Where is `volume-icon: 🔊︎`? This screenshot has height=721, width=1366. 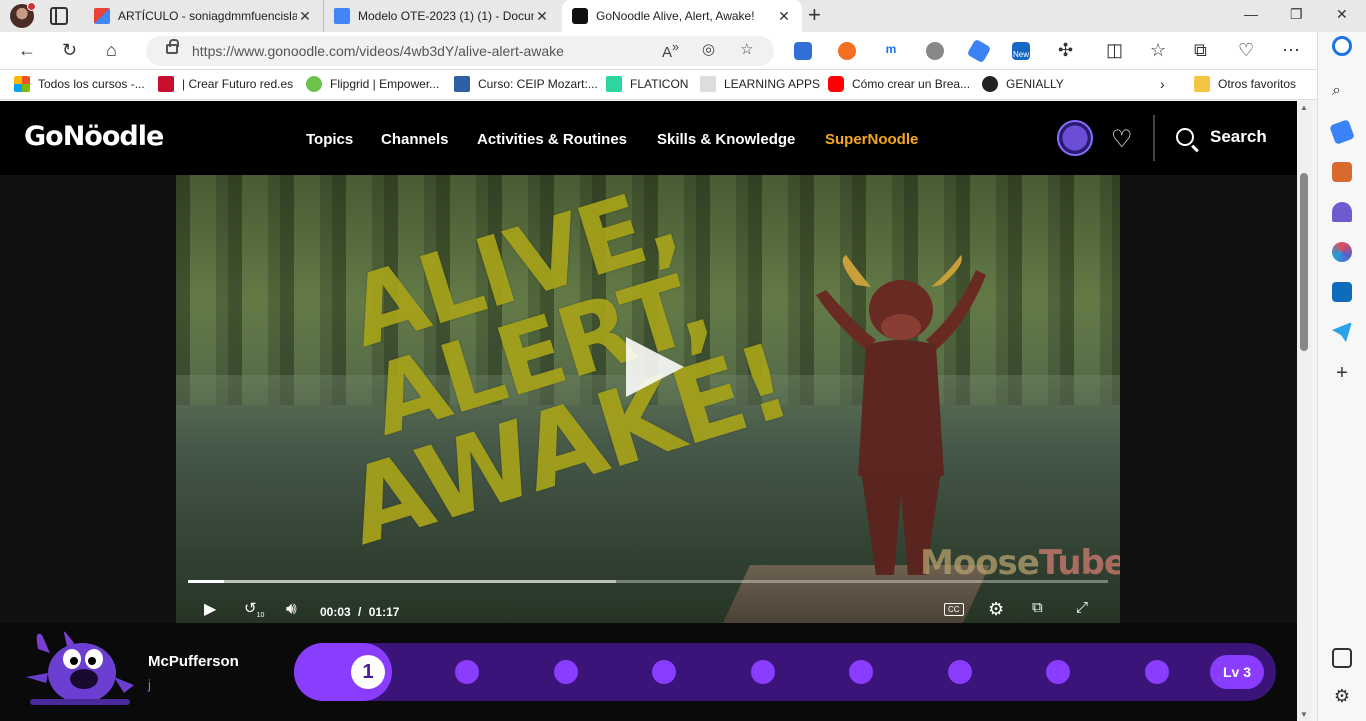
volume-icon: 🔊︎ is located at coordinates (291, 609).